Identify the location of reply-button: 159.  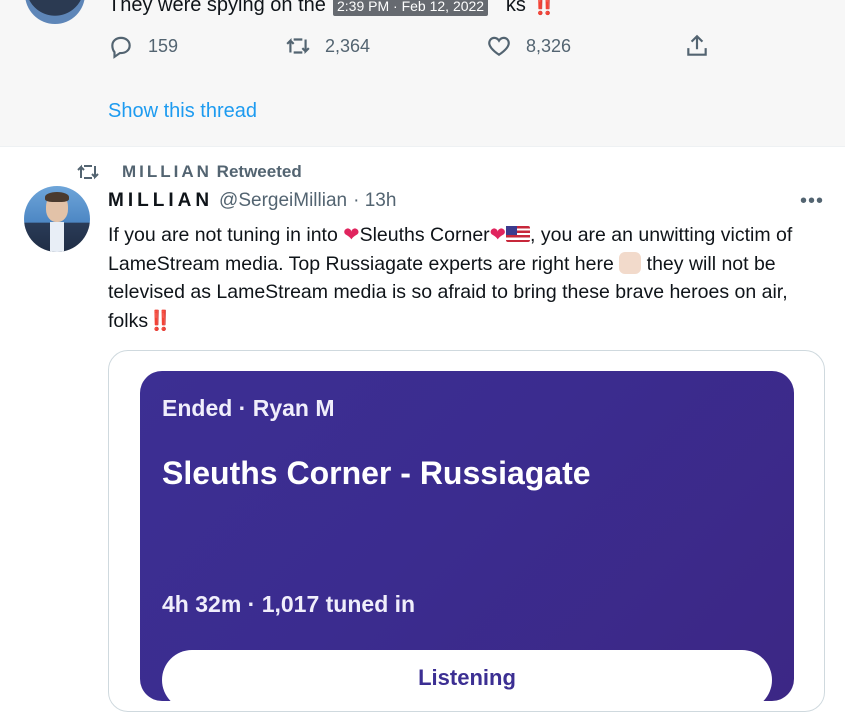
(143, 46).